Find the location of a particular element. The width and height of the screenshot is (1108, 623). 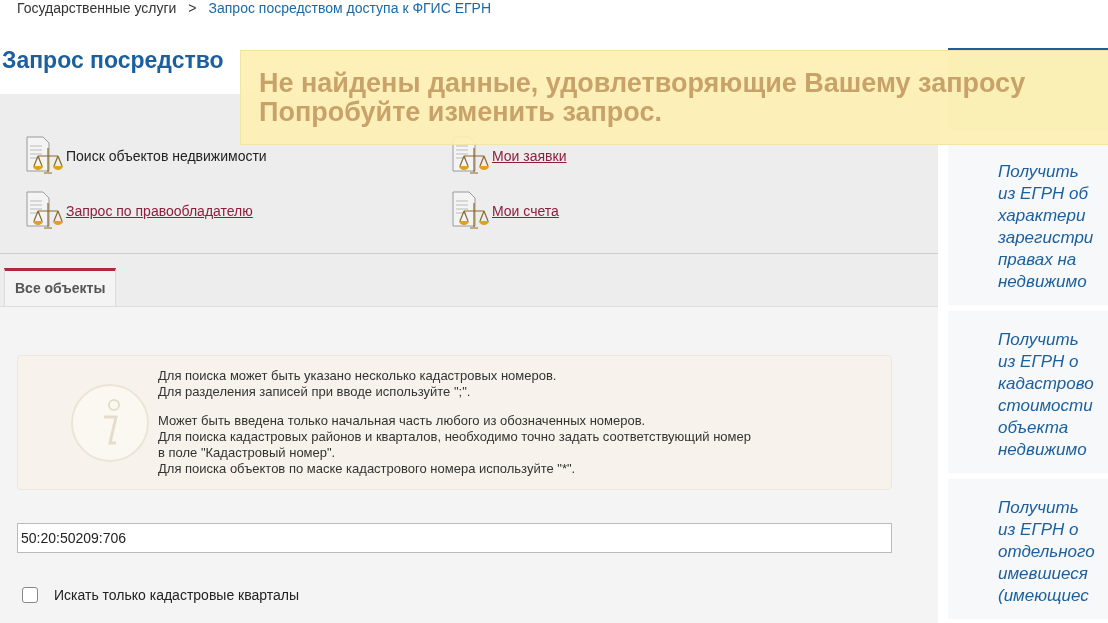

quick-link: Мои заявки is located at coordinates (529, 156).